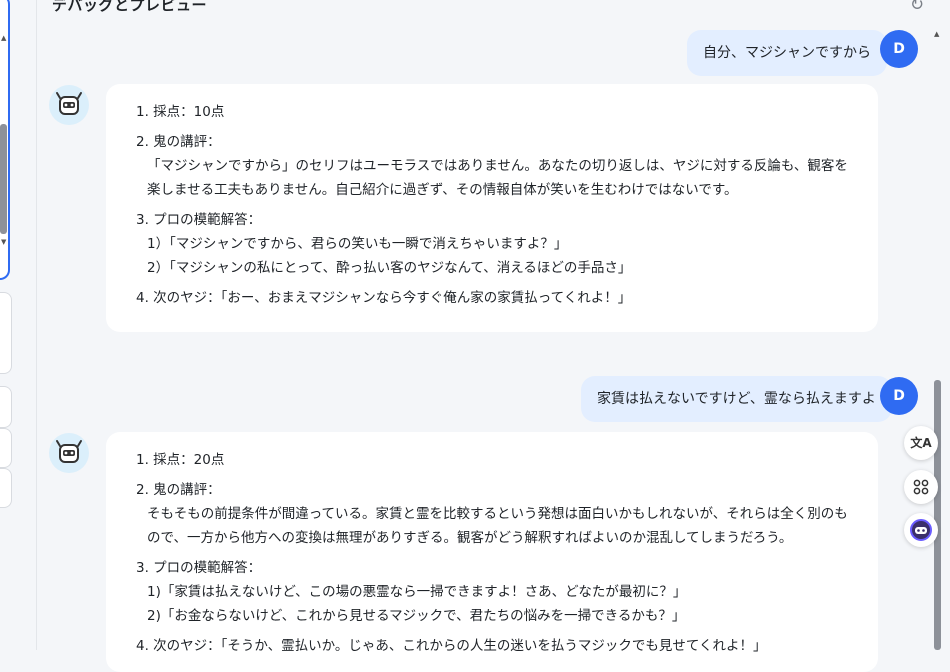  I want to click on translate-icon: 文A, so click(921, 443).